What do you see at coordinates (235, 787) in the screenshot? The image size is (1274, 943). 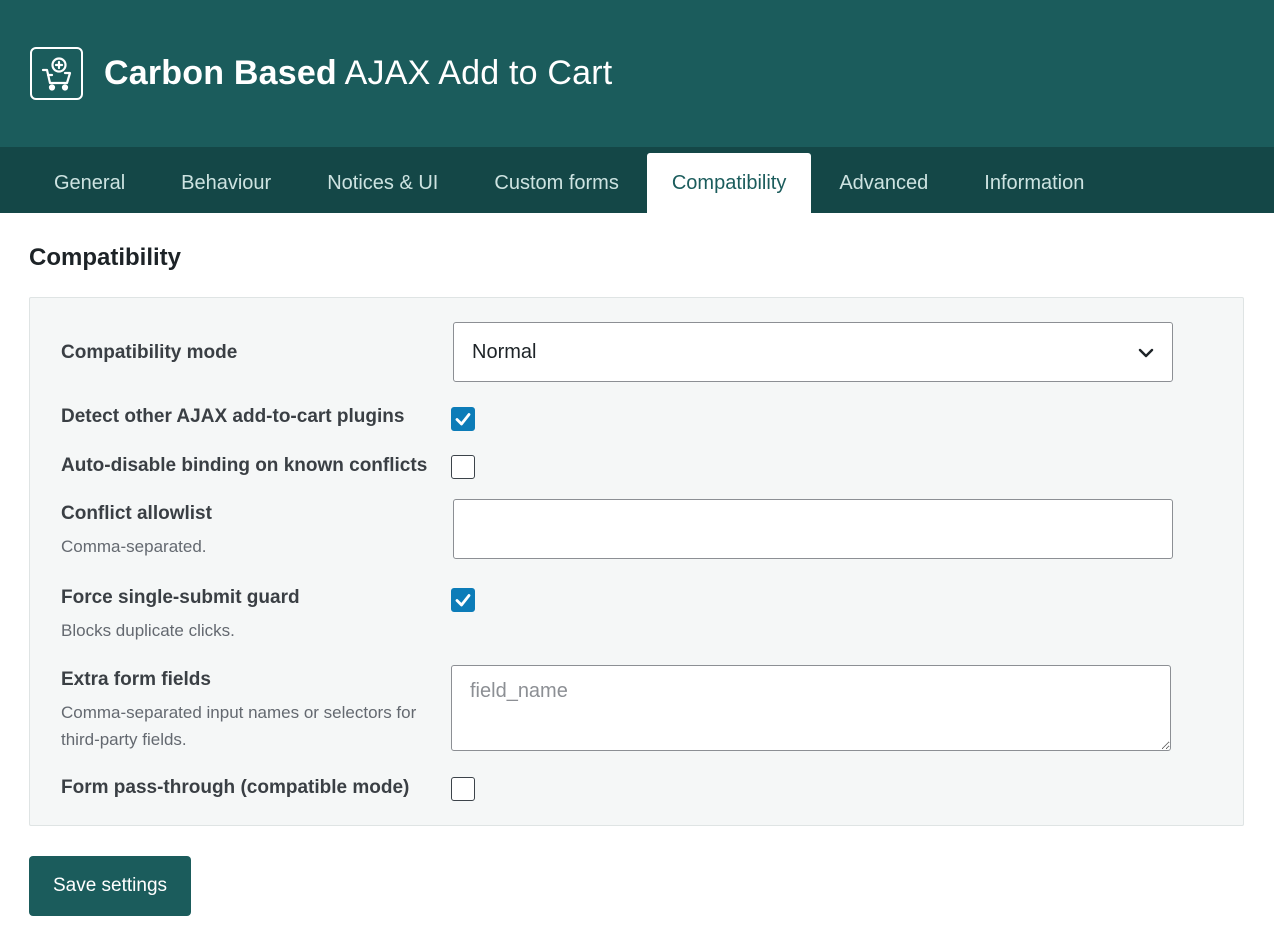 I see `pass-through-label: Form pass-through (compatible mode)` at bounding box center [235, 787].